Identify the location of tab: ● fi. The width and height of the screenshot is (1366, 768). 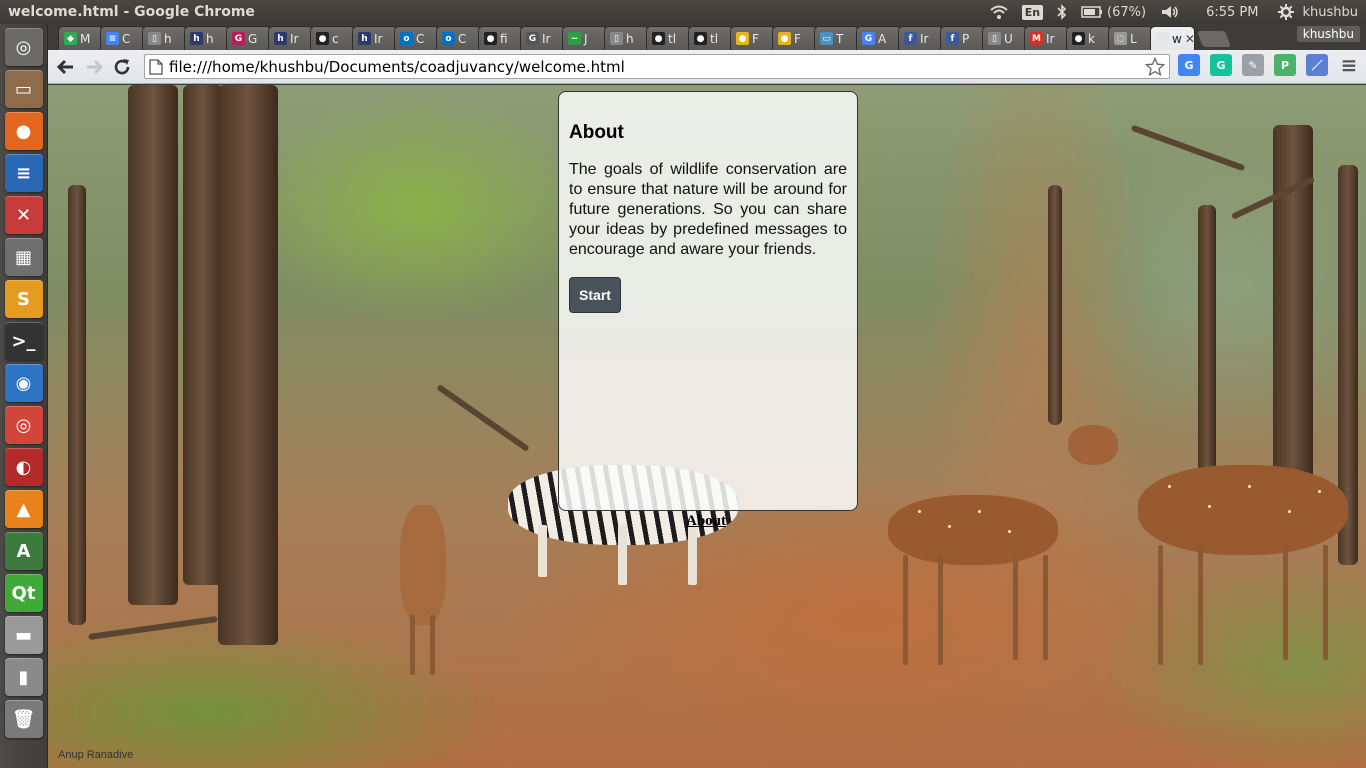
(500, 38).